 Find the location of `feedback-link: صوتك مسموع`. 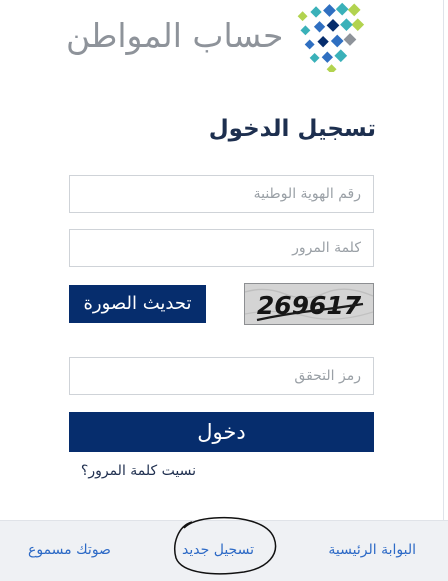

feedback-link: صوتك مسموع is located at coordinates (78, 550).